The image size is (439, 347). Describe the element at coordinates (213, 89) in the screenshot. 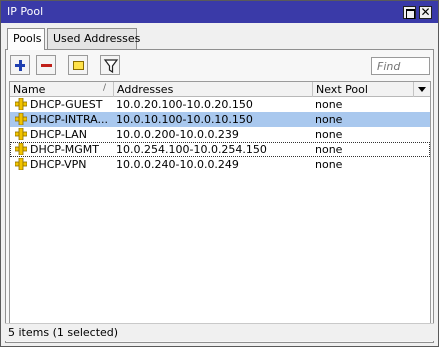

I see `column-header-addresses: Addresses` at that location.